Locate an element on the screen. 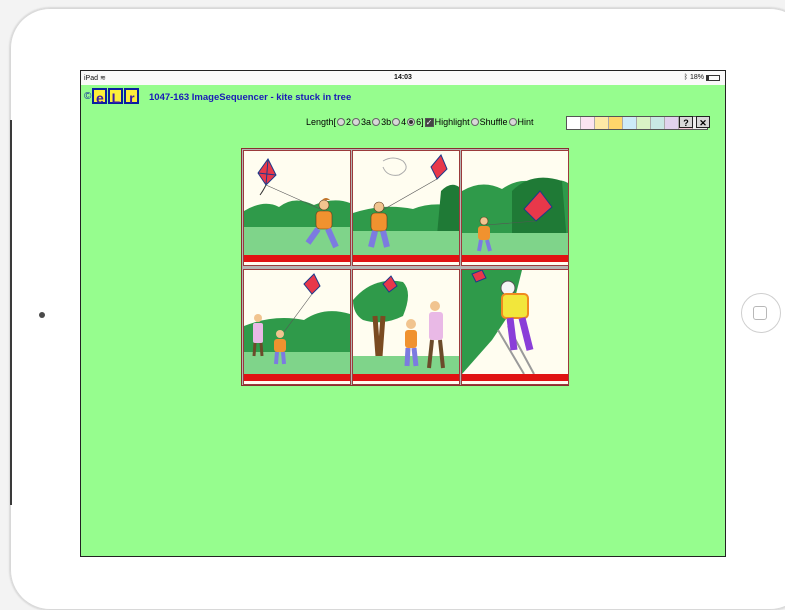 The image size is (785, 610). length-option-label: 6] is located at coordinates (420, 122).